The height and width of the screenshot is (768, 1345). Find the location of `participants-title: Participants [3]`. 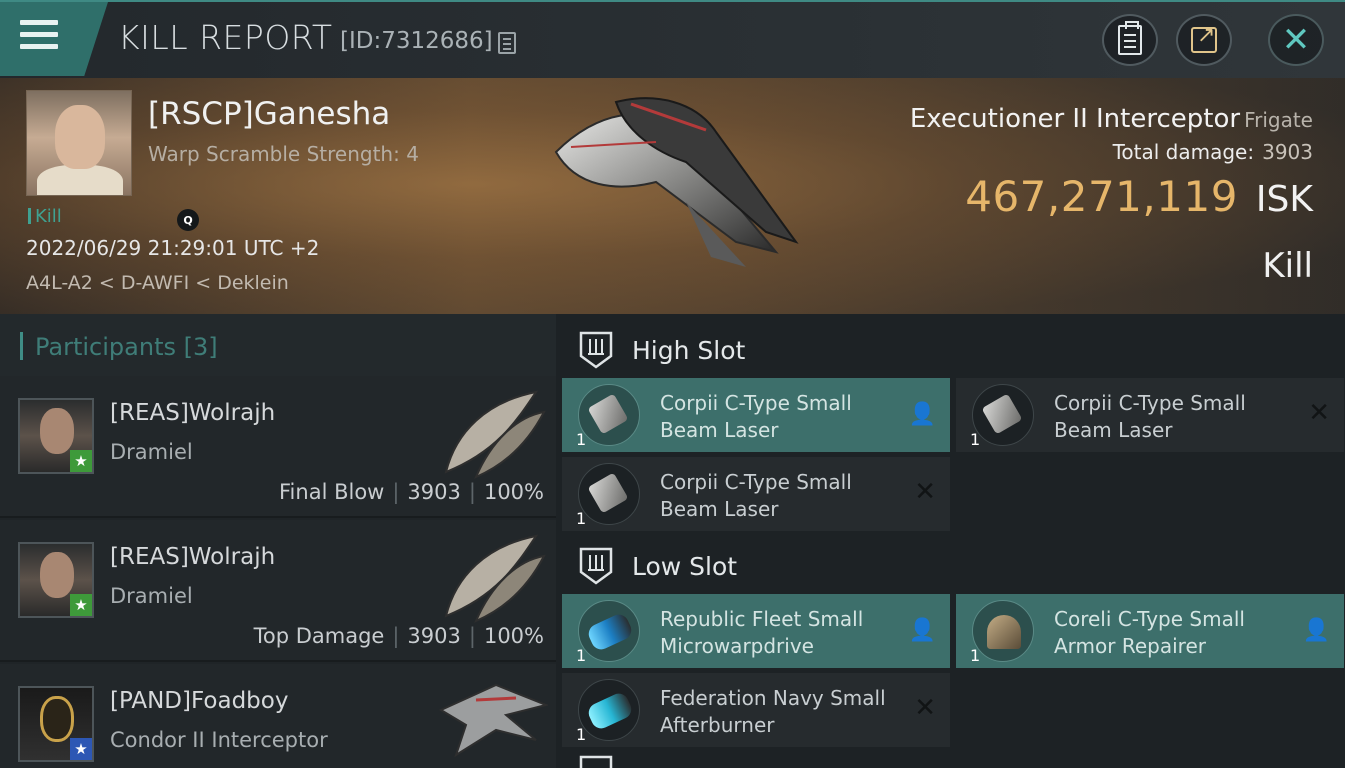

participants-title: Participants [3] is located at coordinates (119, 346).